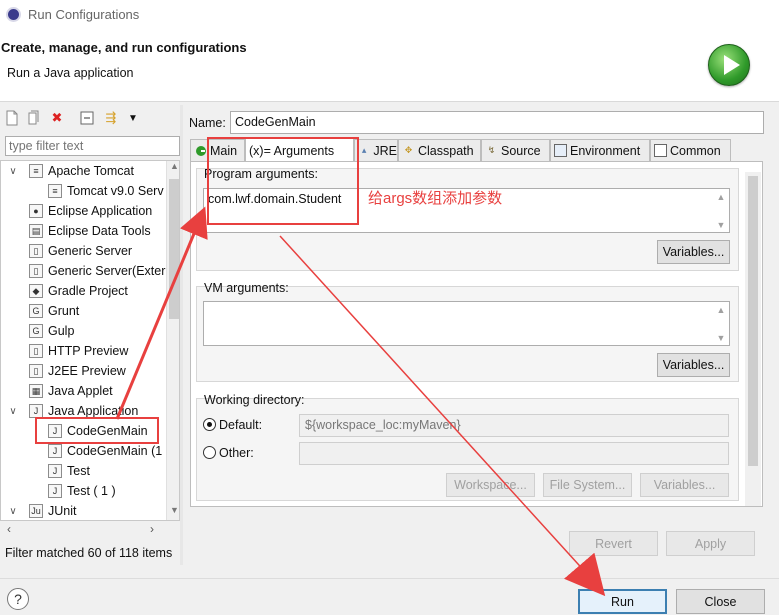 The image size is (779, 615). I want to click on arrow-head-run, so click(584, 574).